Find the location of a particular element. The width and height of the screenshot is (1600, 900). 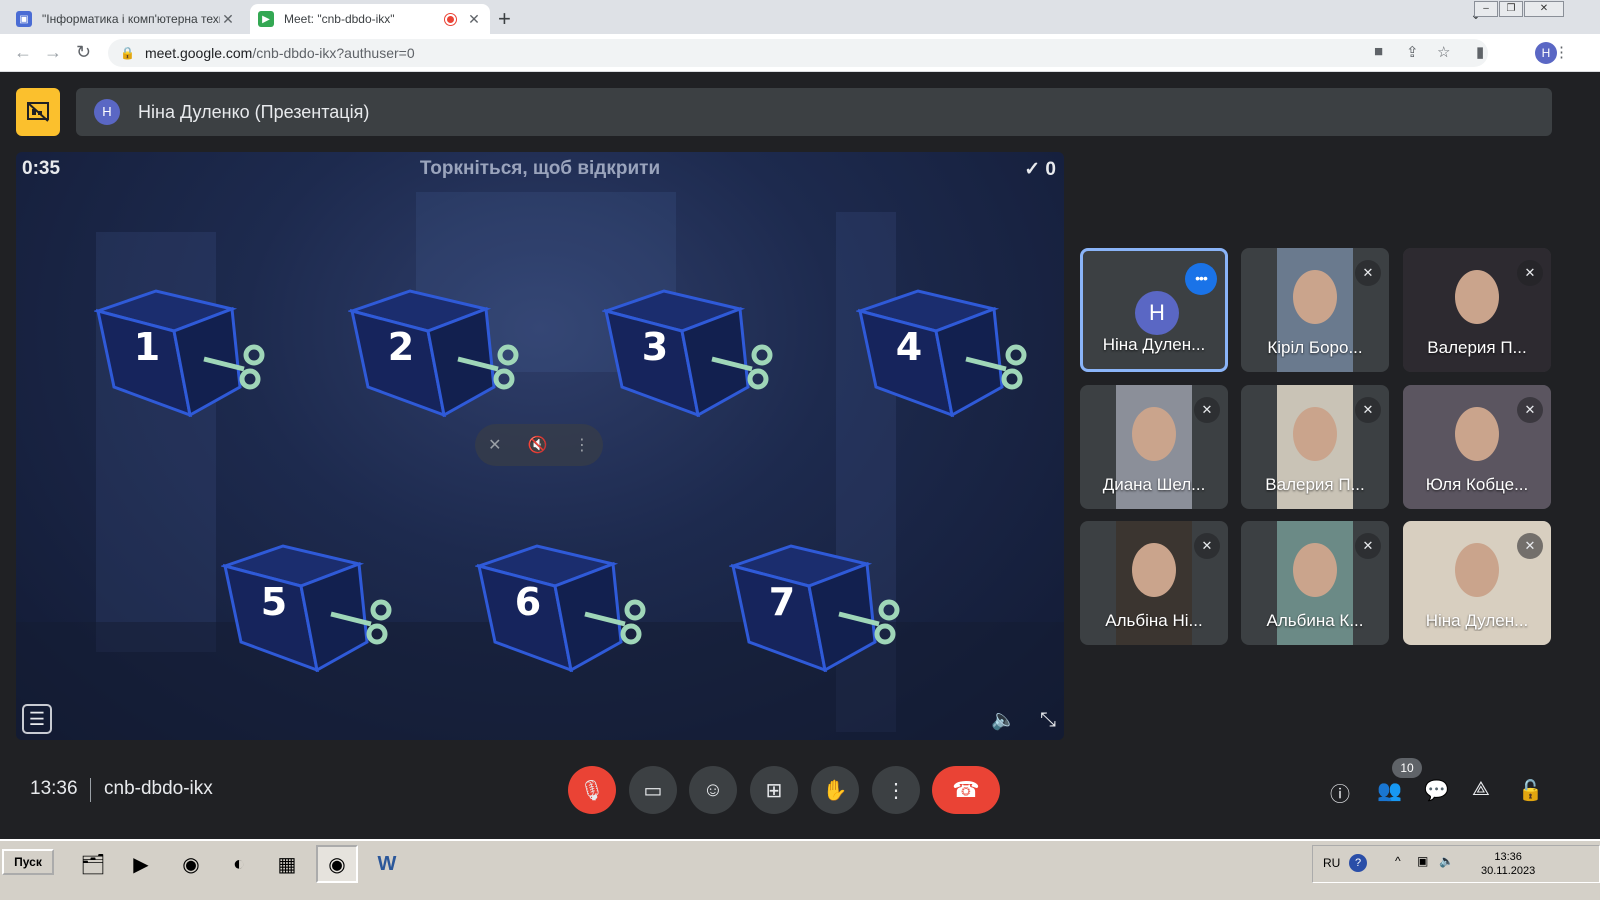

box-number: 2 is located at coordinates (401, 347).